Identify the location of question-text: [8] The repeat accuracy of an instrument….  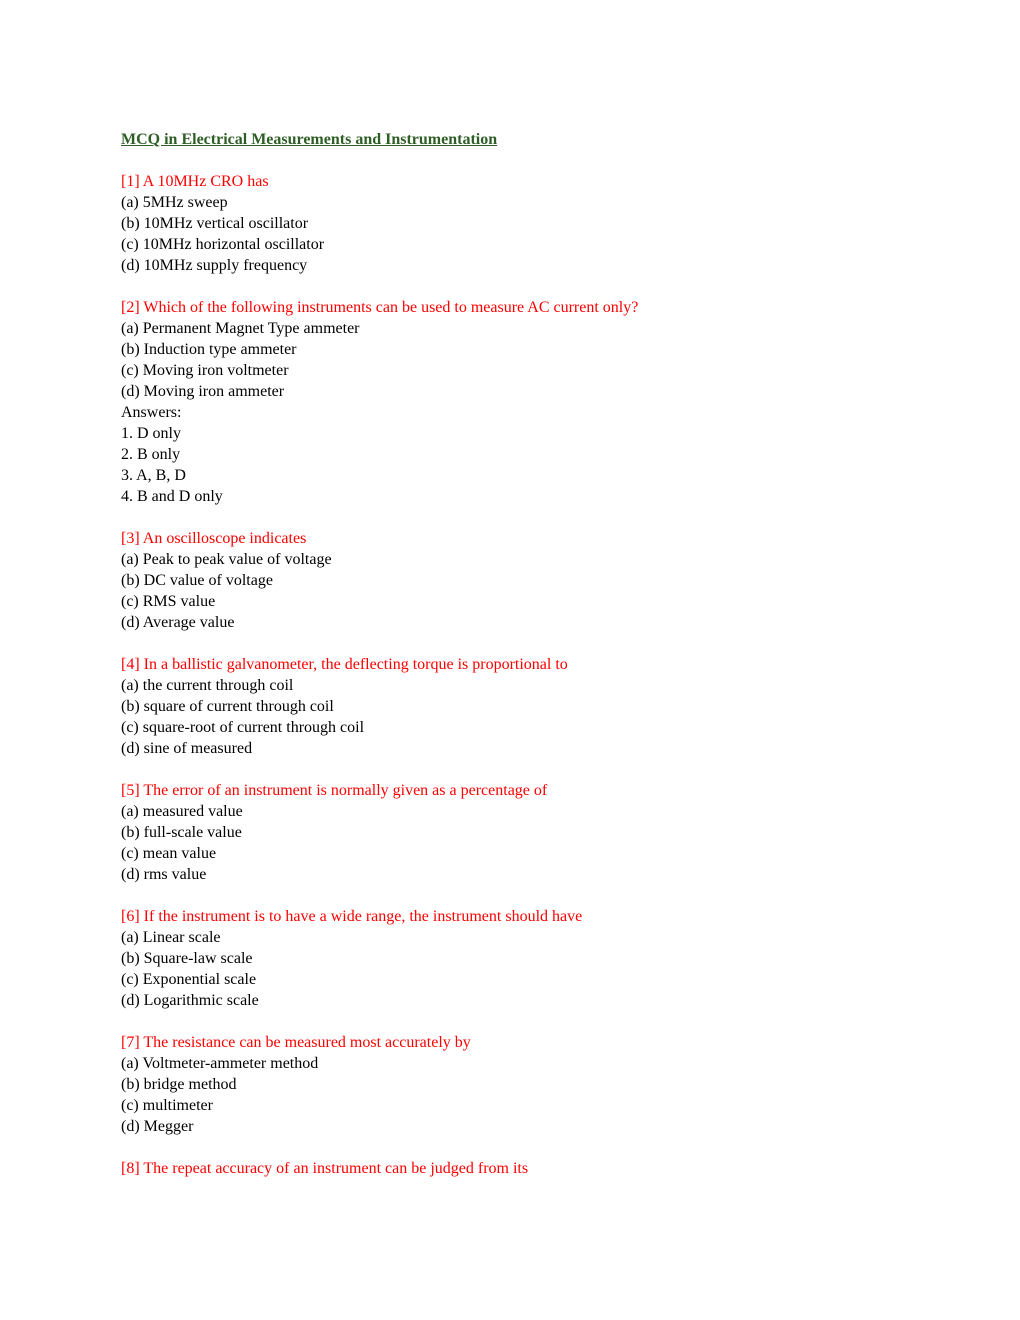
(325, 1168).